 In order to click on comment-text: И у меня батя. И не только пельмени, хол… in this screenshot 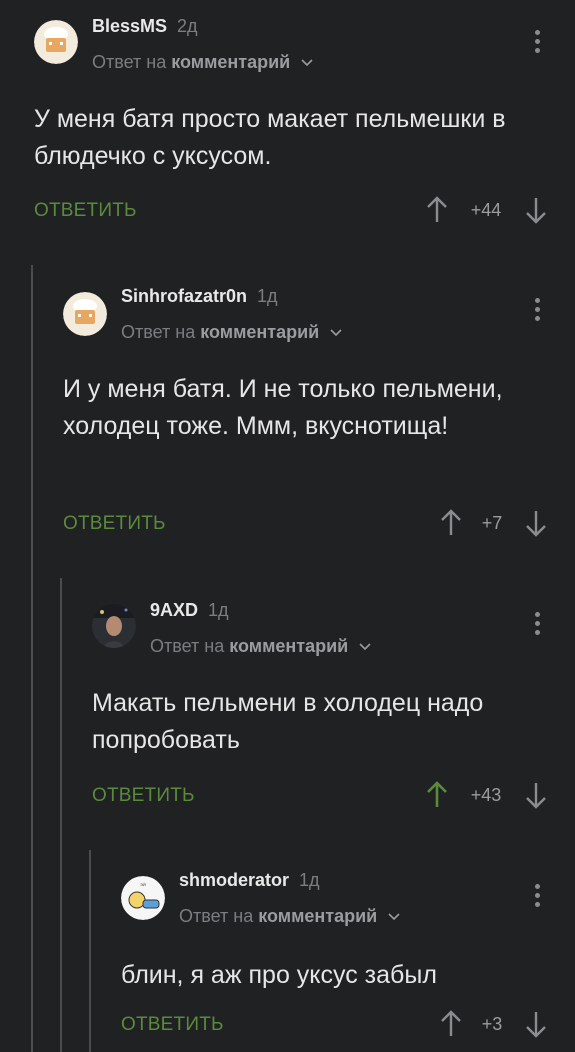, I will do `click(283, 407)`.